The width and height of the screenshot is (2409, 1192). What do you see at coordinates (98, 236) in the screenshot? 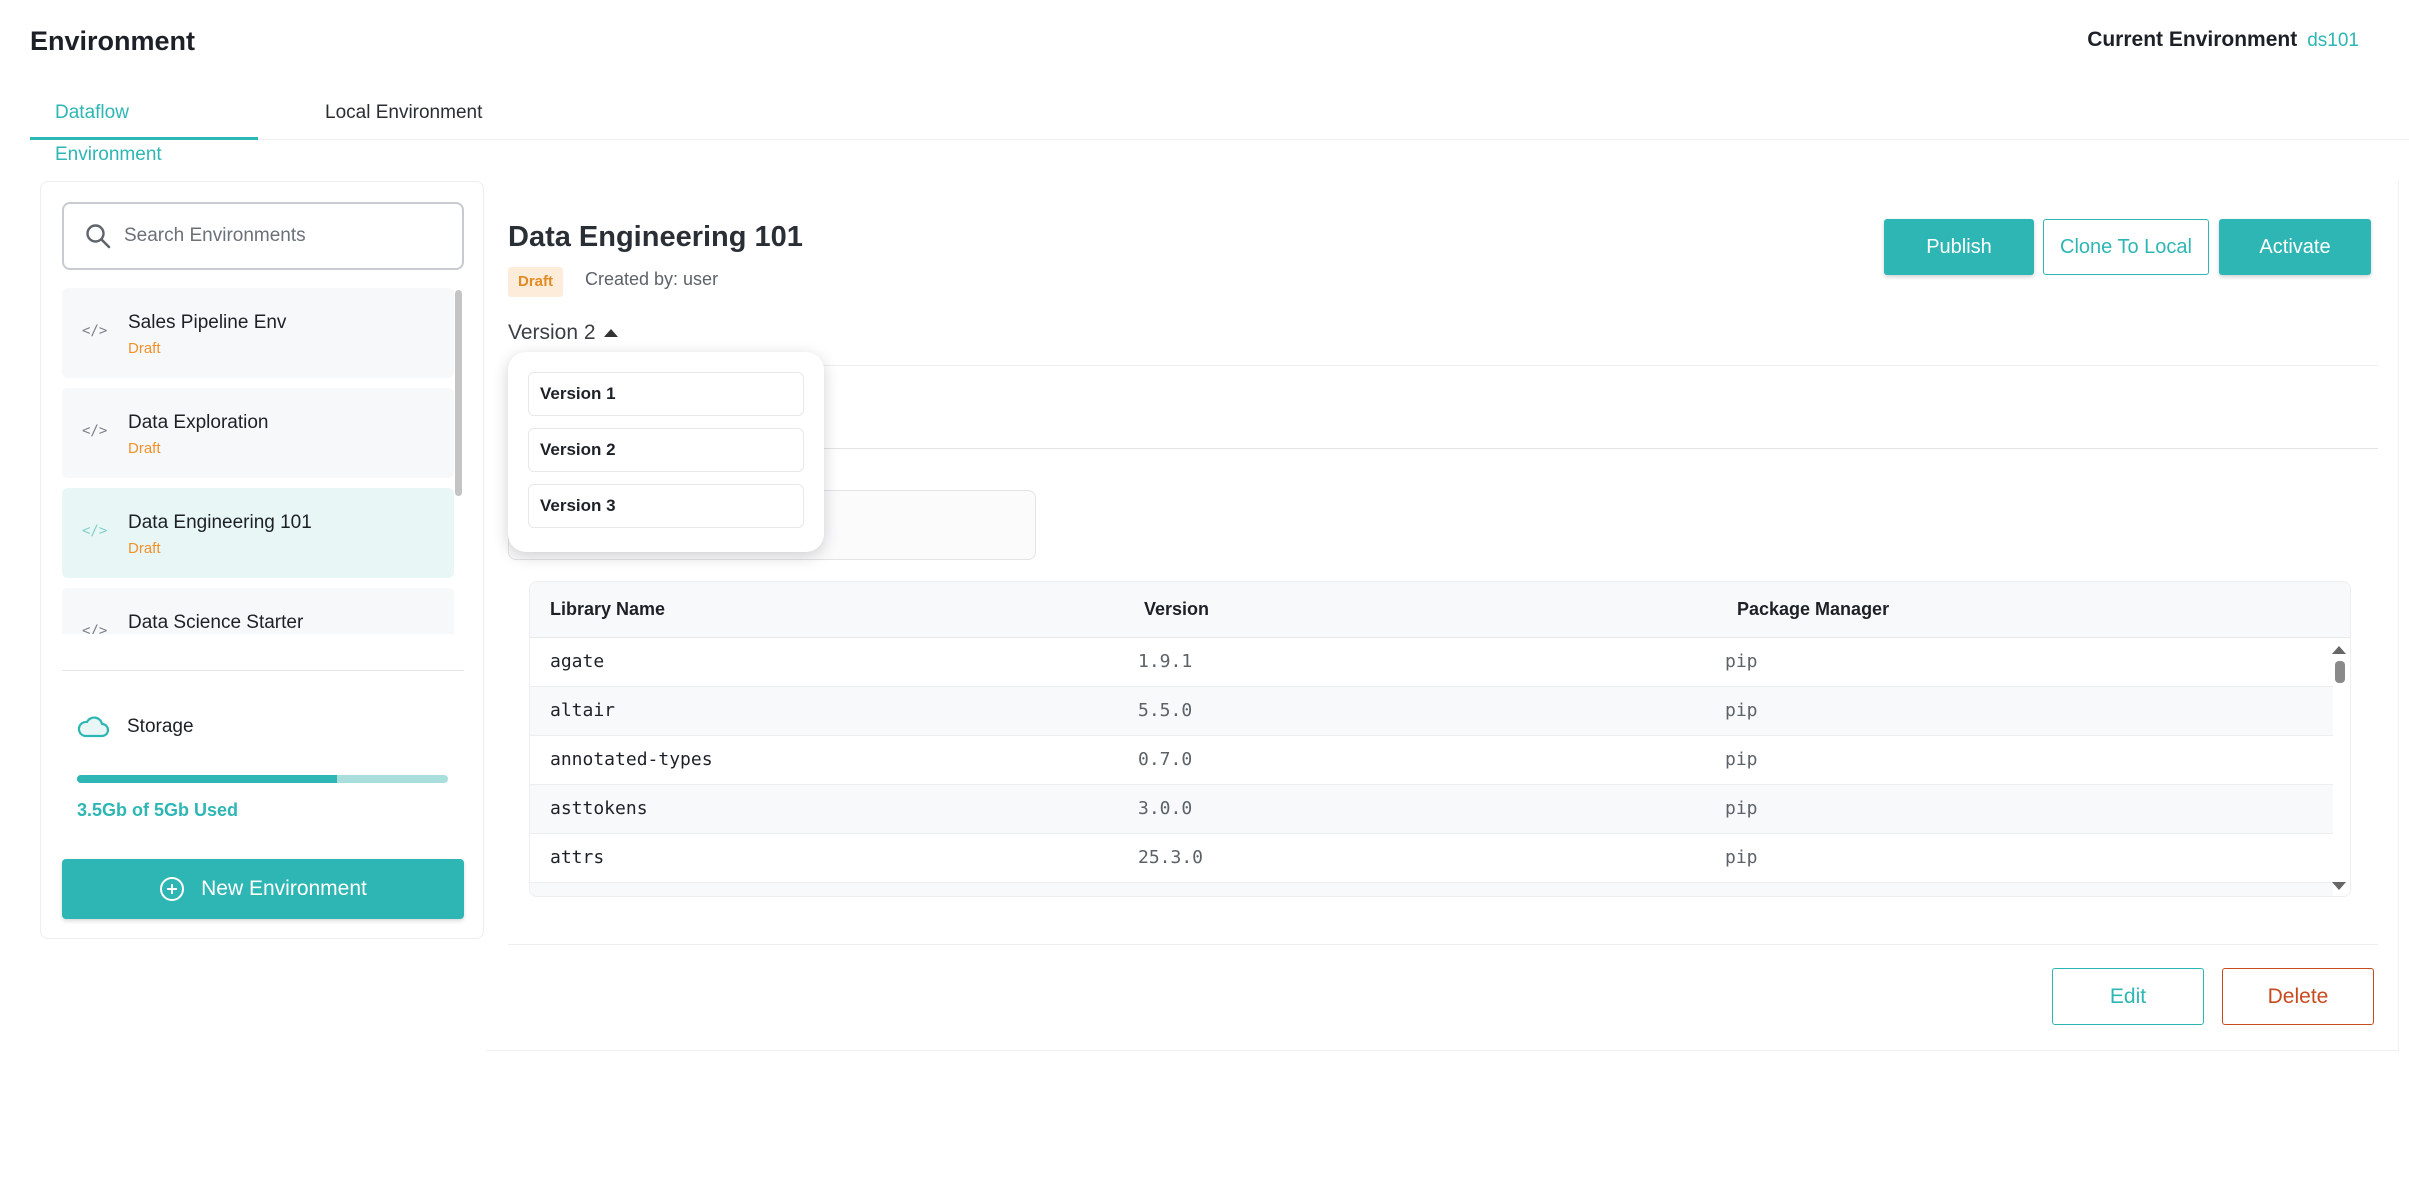
I see `search-icon` at bounding box center [98, 236].